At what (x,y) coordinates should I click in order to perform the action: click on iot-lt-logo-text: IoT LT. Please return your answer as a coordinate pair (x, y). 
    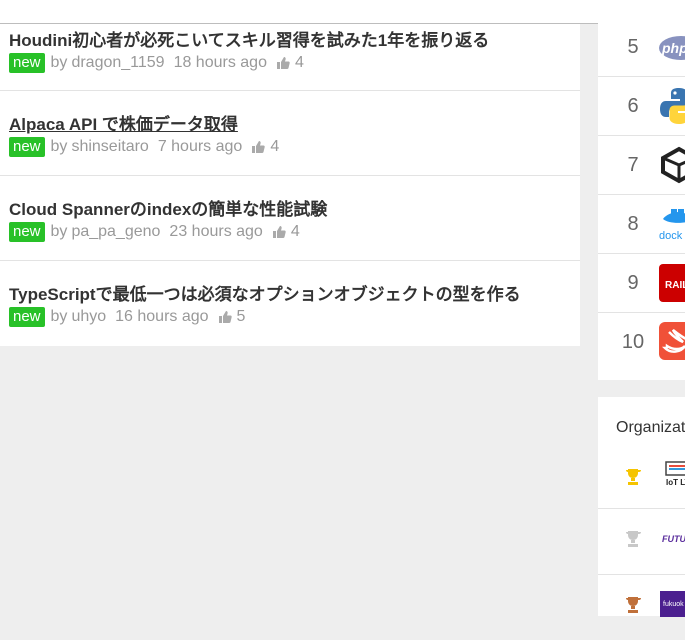
    Looking at the image, I should click on (675, 482).